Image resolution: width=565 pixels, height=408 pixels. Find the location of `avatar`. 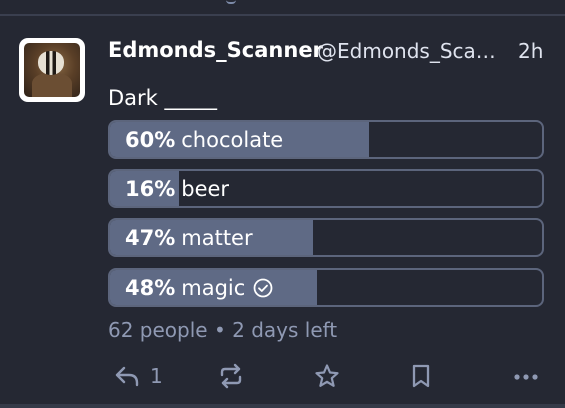

avatar is located at coordinates (52, 70).